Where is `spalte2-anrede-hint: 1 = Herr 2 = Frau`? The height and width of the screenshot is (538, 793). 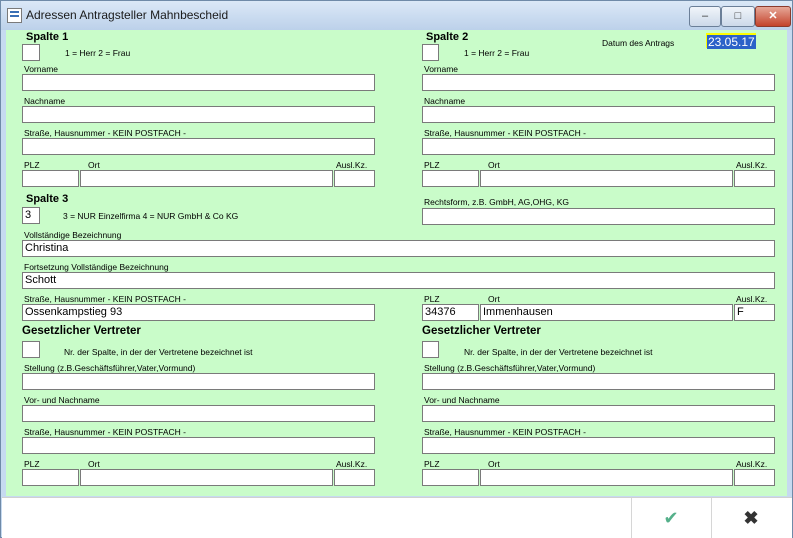
spalte2-anrede-hint: 1 = Herr 2 = Frau is located at coordinates (497, 53).